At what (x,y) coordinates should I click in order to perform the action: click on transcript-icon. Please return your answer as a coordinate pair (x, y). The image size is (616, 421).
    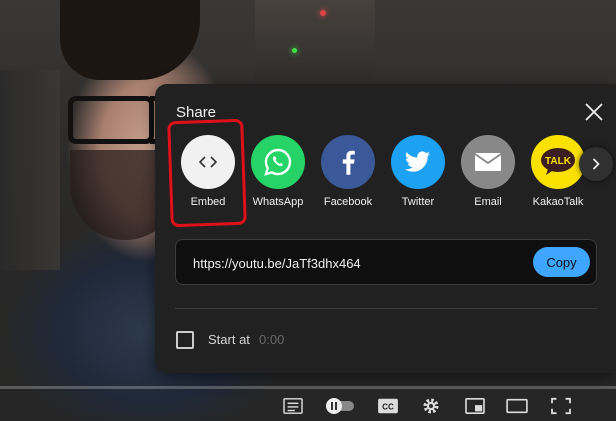
    Looking at the image, I should click on (293, 406).